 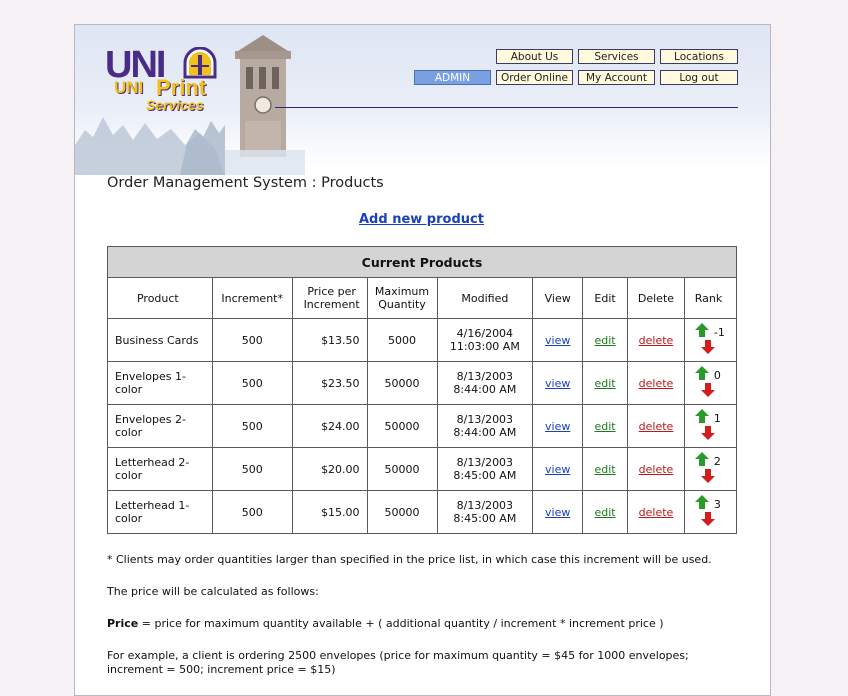 What do you see at coordinates (717, 375) in the screenshot?
I see `rank-value: 0` at bounding box center [717, 375].